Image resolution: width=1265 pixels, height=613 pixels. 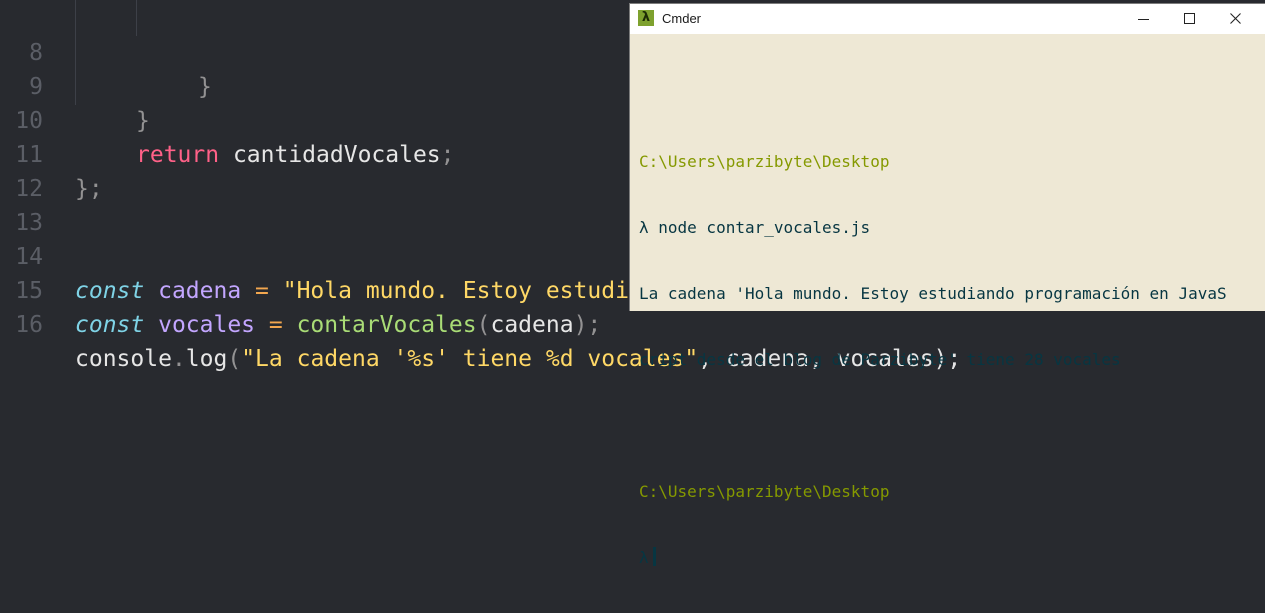 I want to click on maximize-button, so click(x=1190, y=19).